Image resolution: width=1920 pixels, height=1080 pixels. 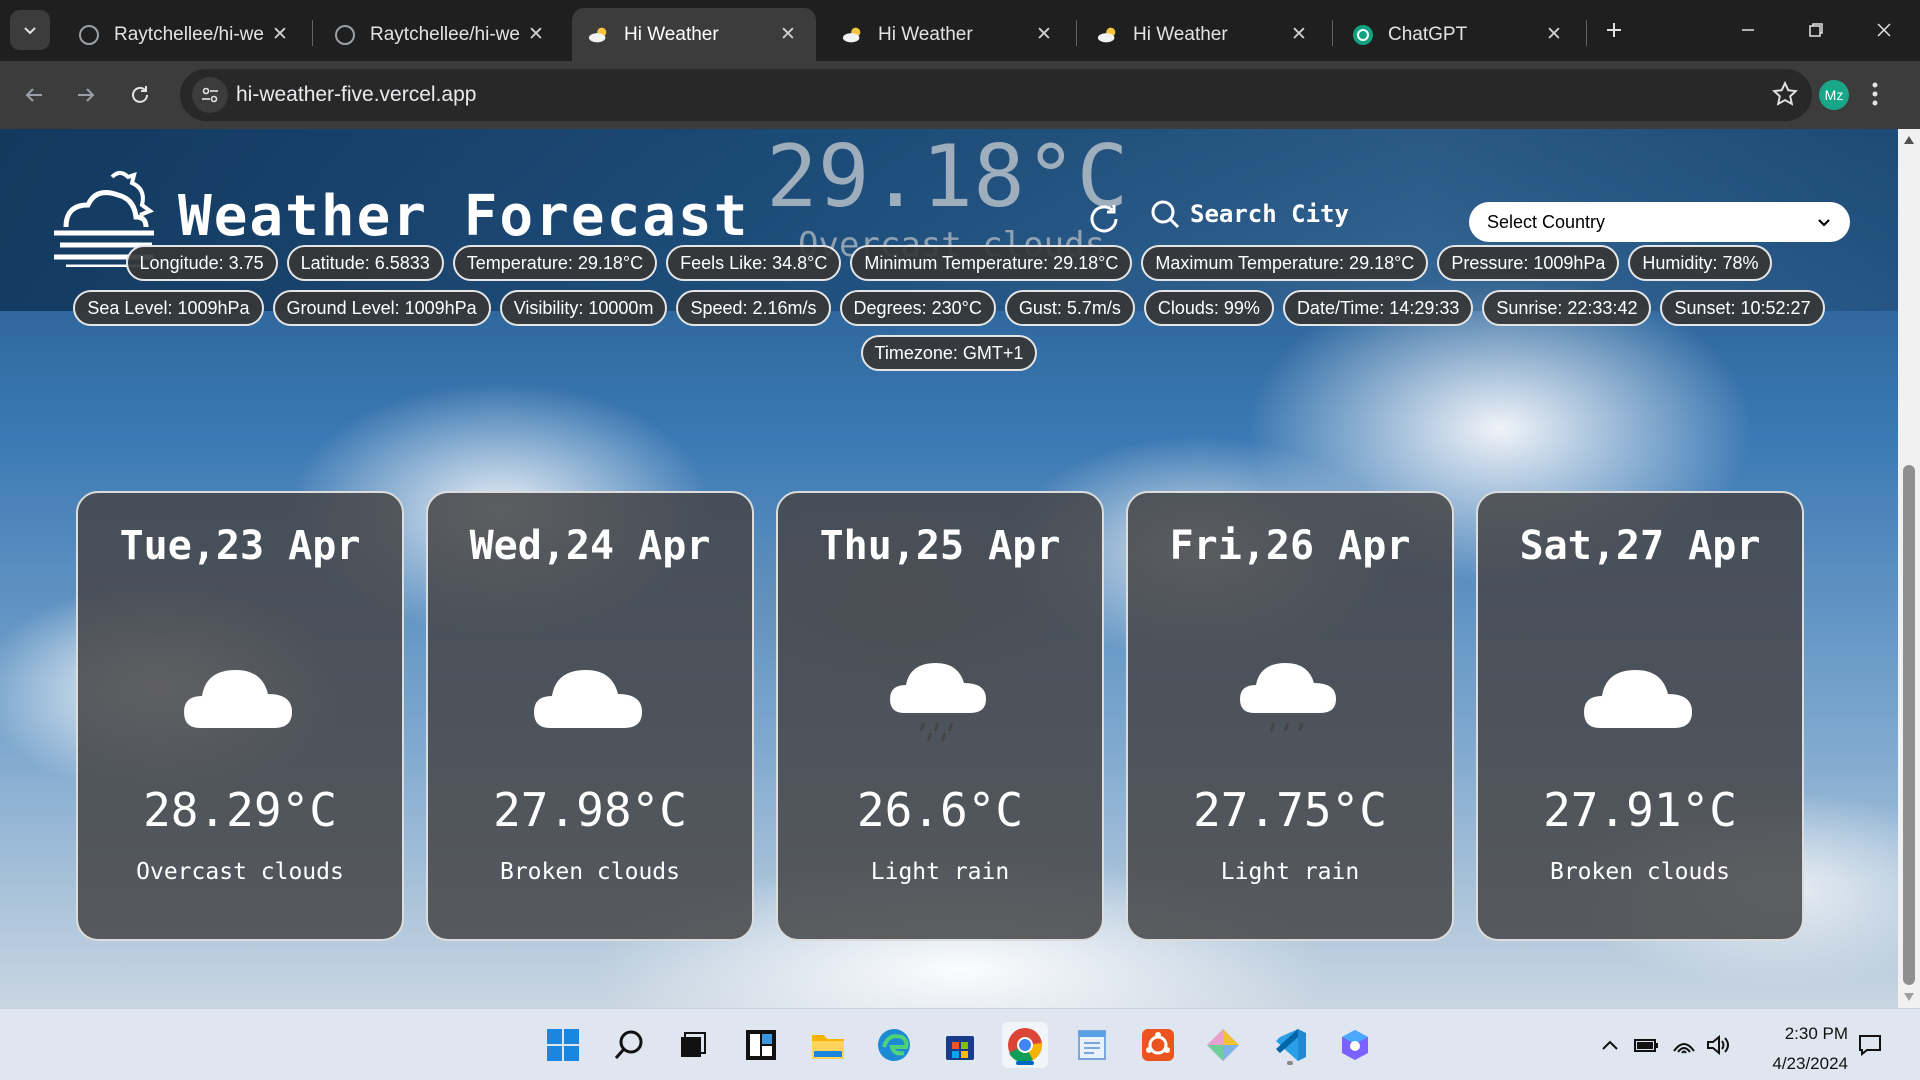 I want to click on bookmark-star-icon, so click(x=1785, y=94).